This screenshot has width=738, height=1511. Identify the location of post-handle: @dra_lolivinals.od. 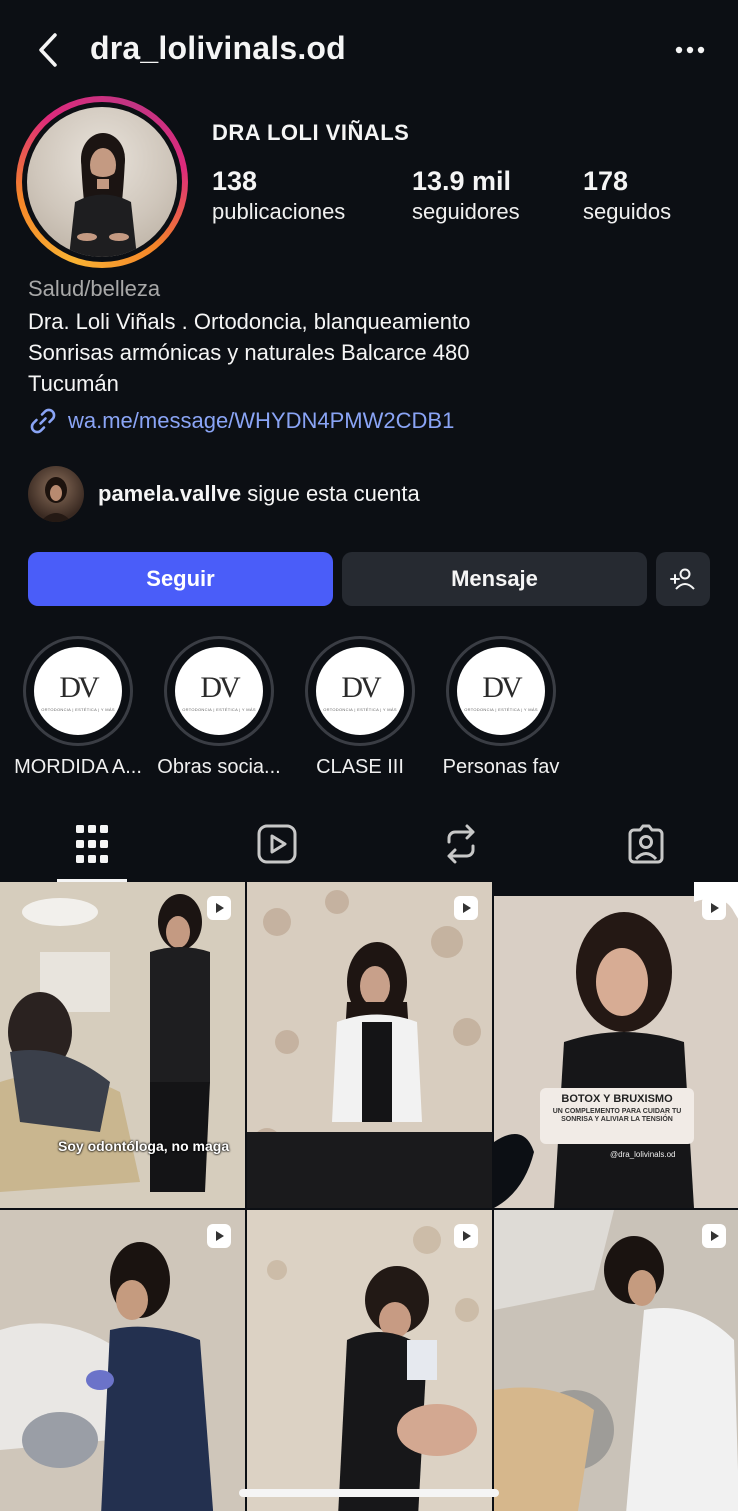
(643, 1154).